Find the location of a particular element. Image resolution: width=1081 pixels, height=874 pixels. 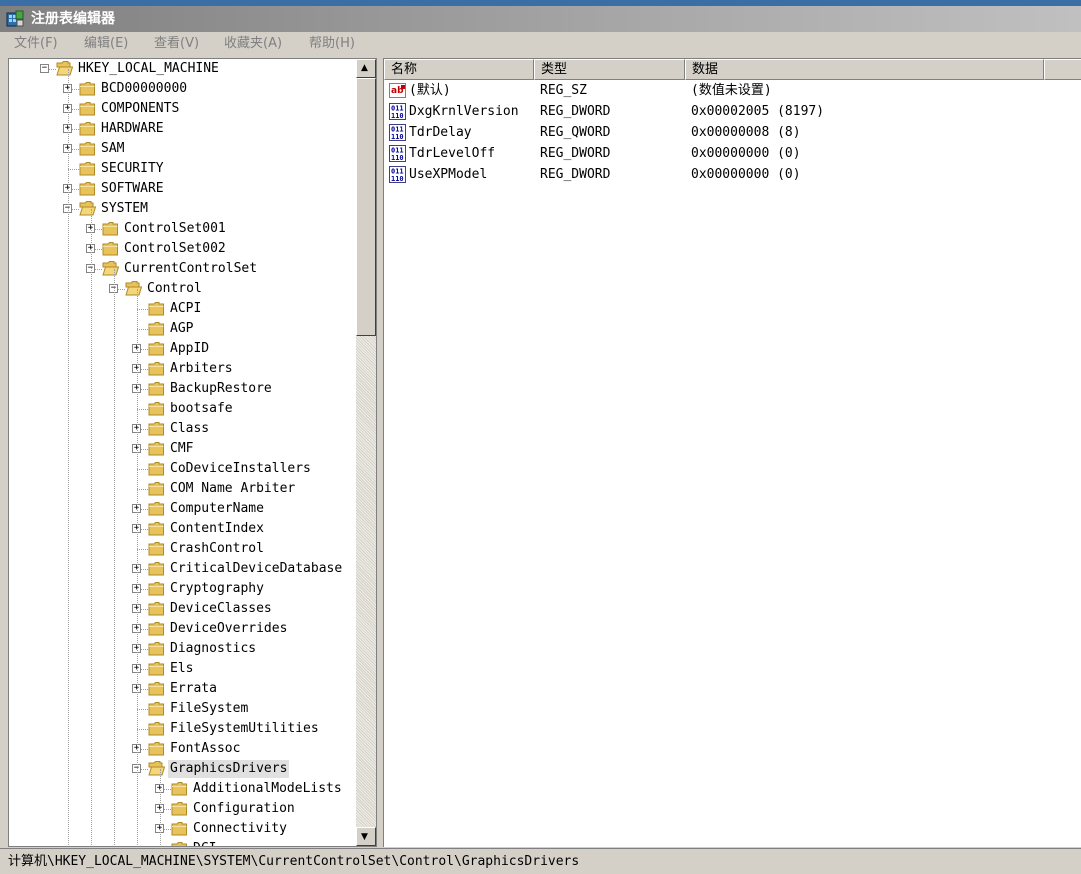

tree-node-label: SOFTWARE is located at coordinates (132, 189).